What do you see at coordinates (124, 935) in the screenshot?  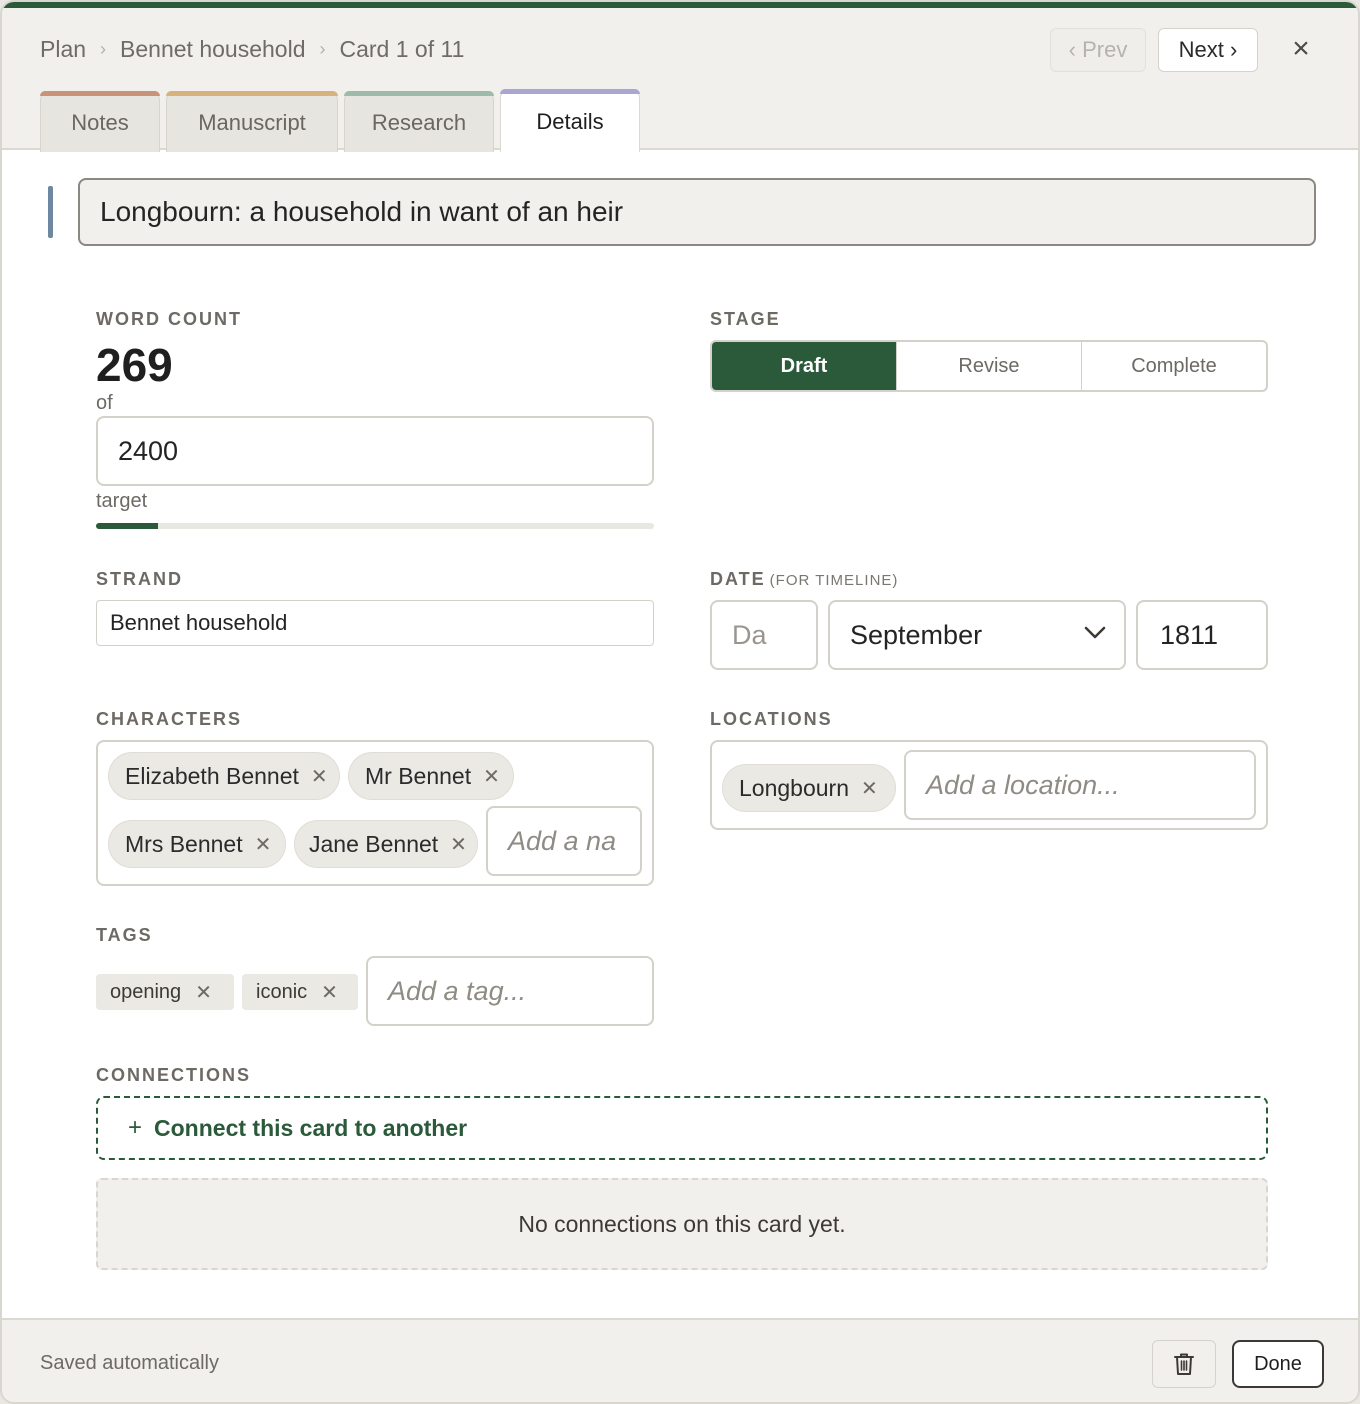 I see `tags-label: Tags` at bounding box center [124, 935].